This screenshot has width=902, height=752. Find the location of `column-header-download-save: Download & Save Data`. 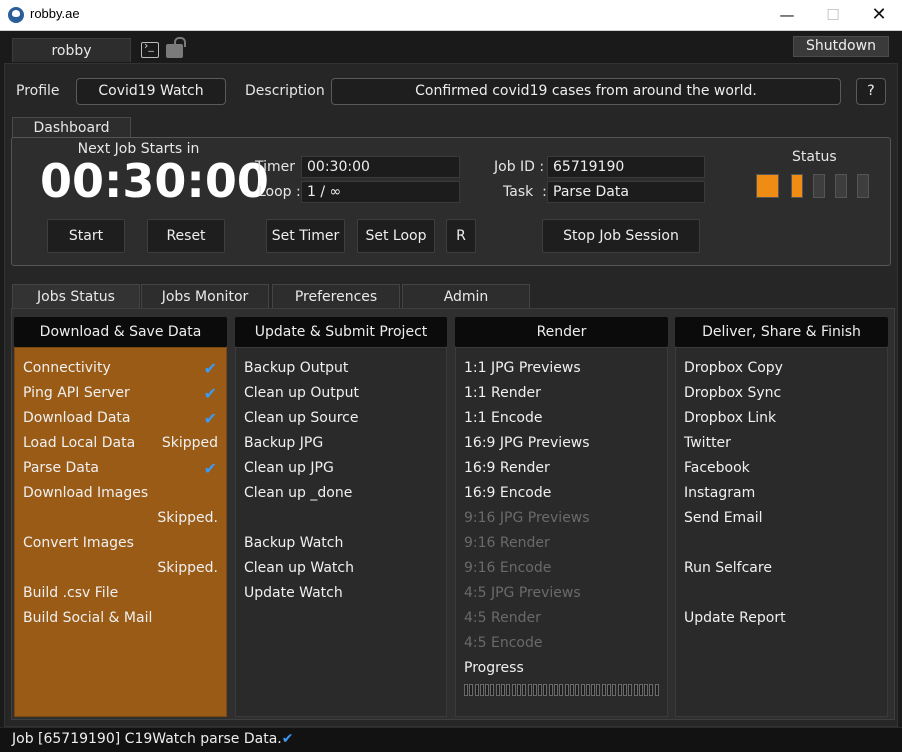

column-header-download-save: Download & Save Data is located at coordinates (120, 332).